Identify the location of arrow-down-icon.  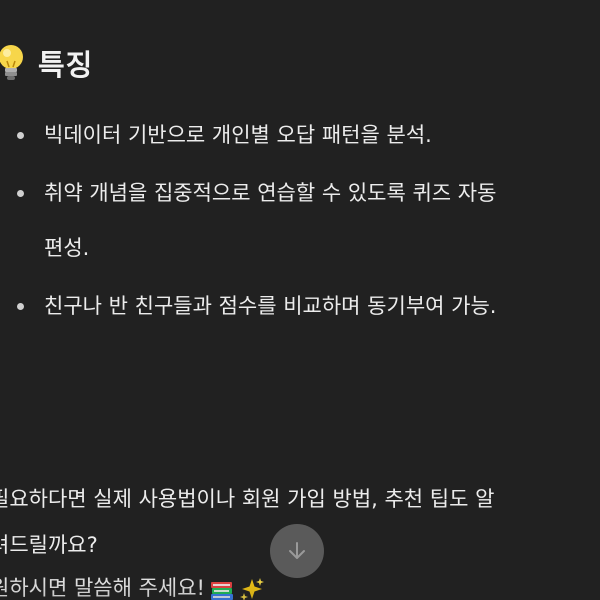
(297, 550).